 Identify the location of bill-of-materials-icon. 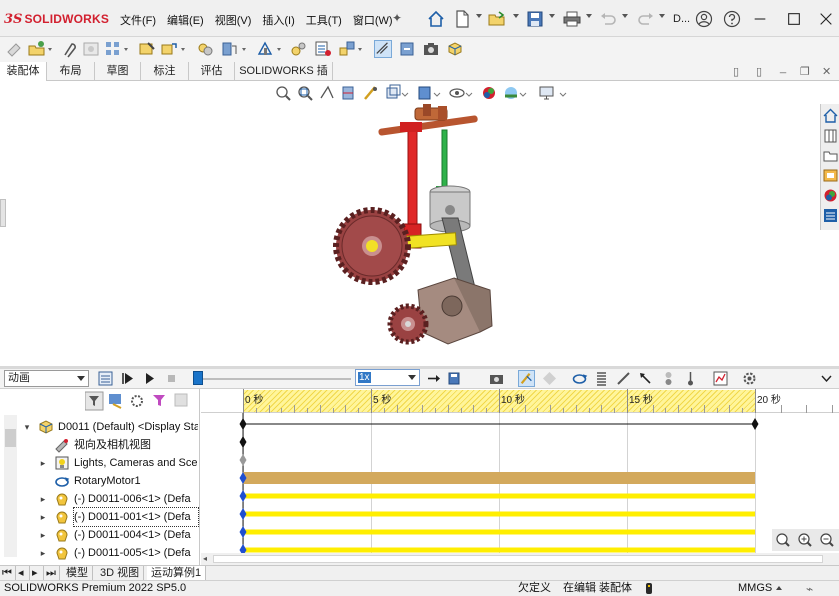
(323, 49).